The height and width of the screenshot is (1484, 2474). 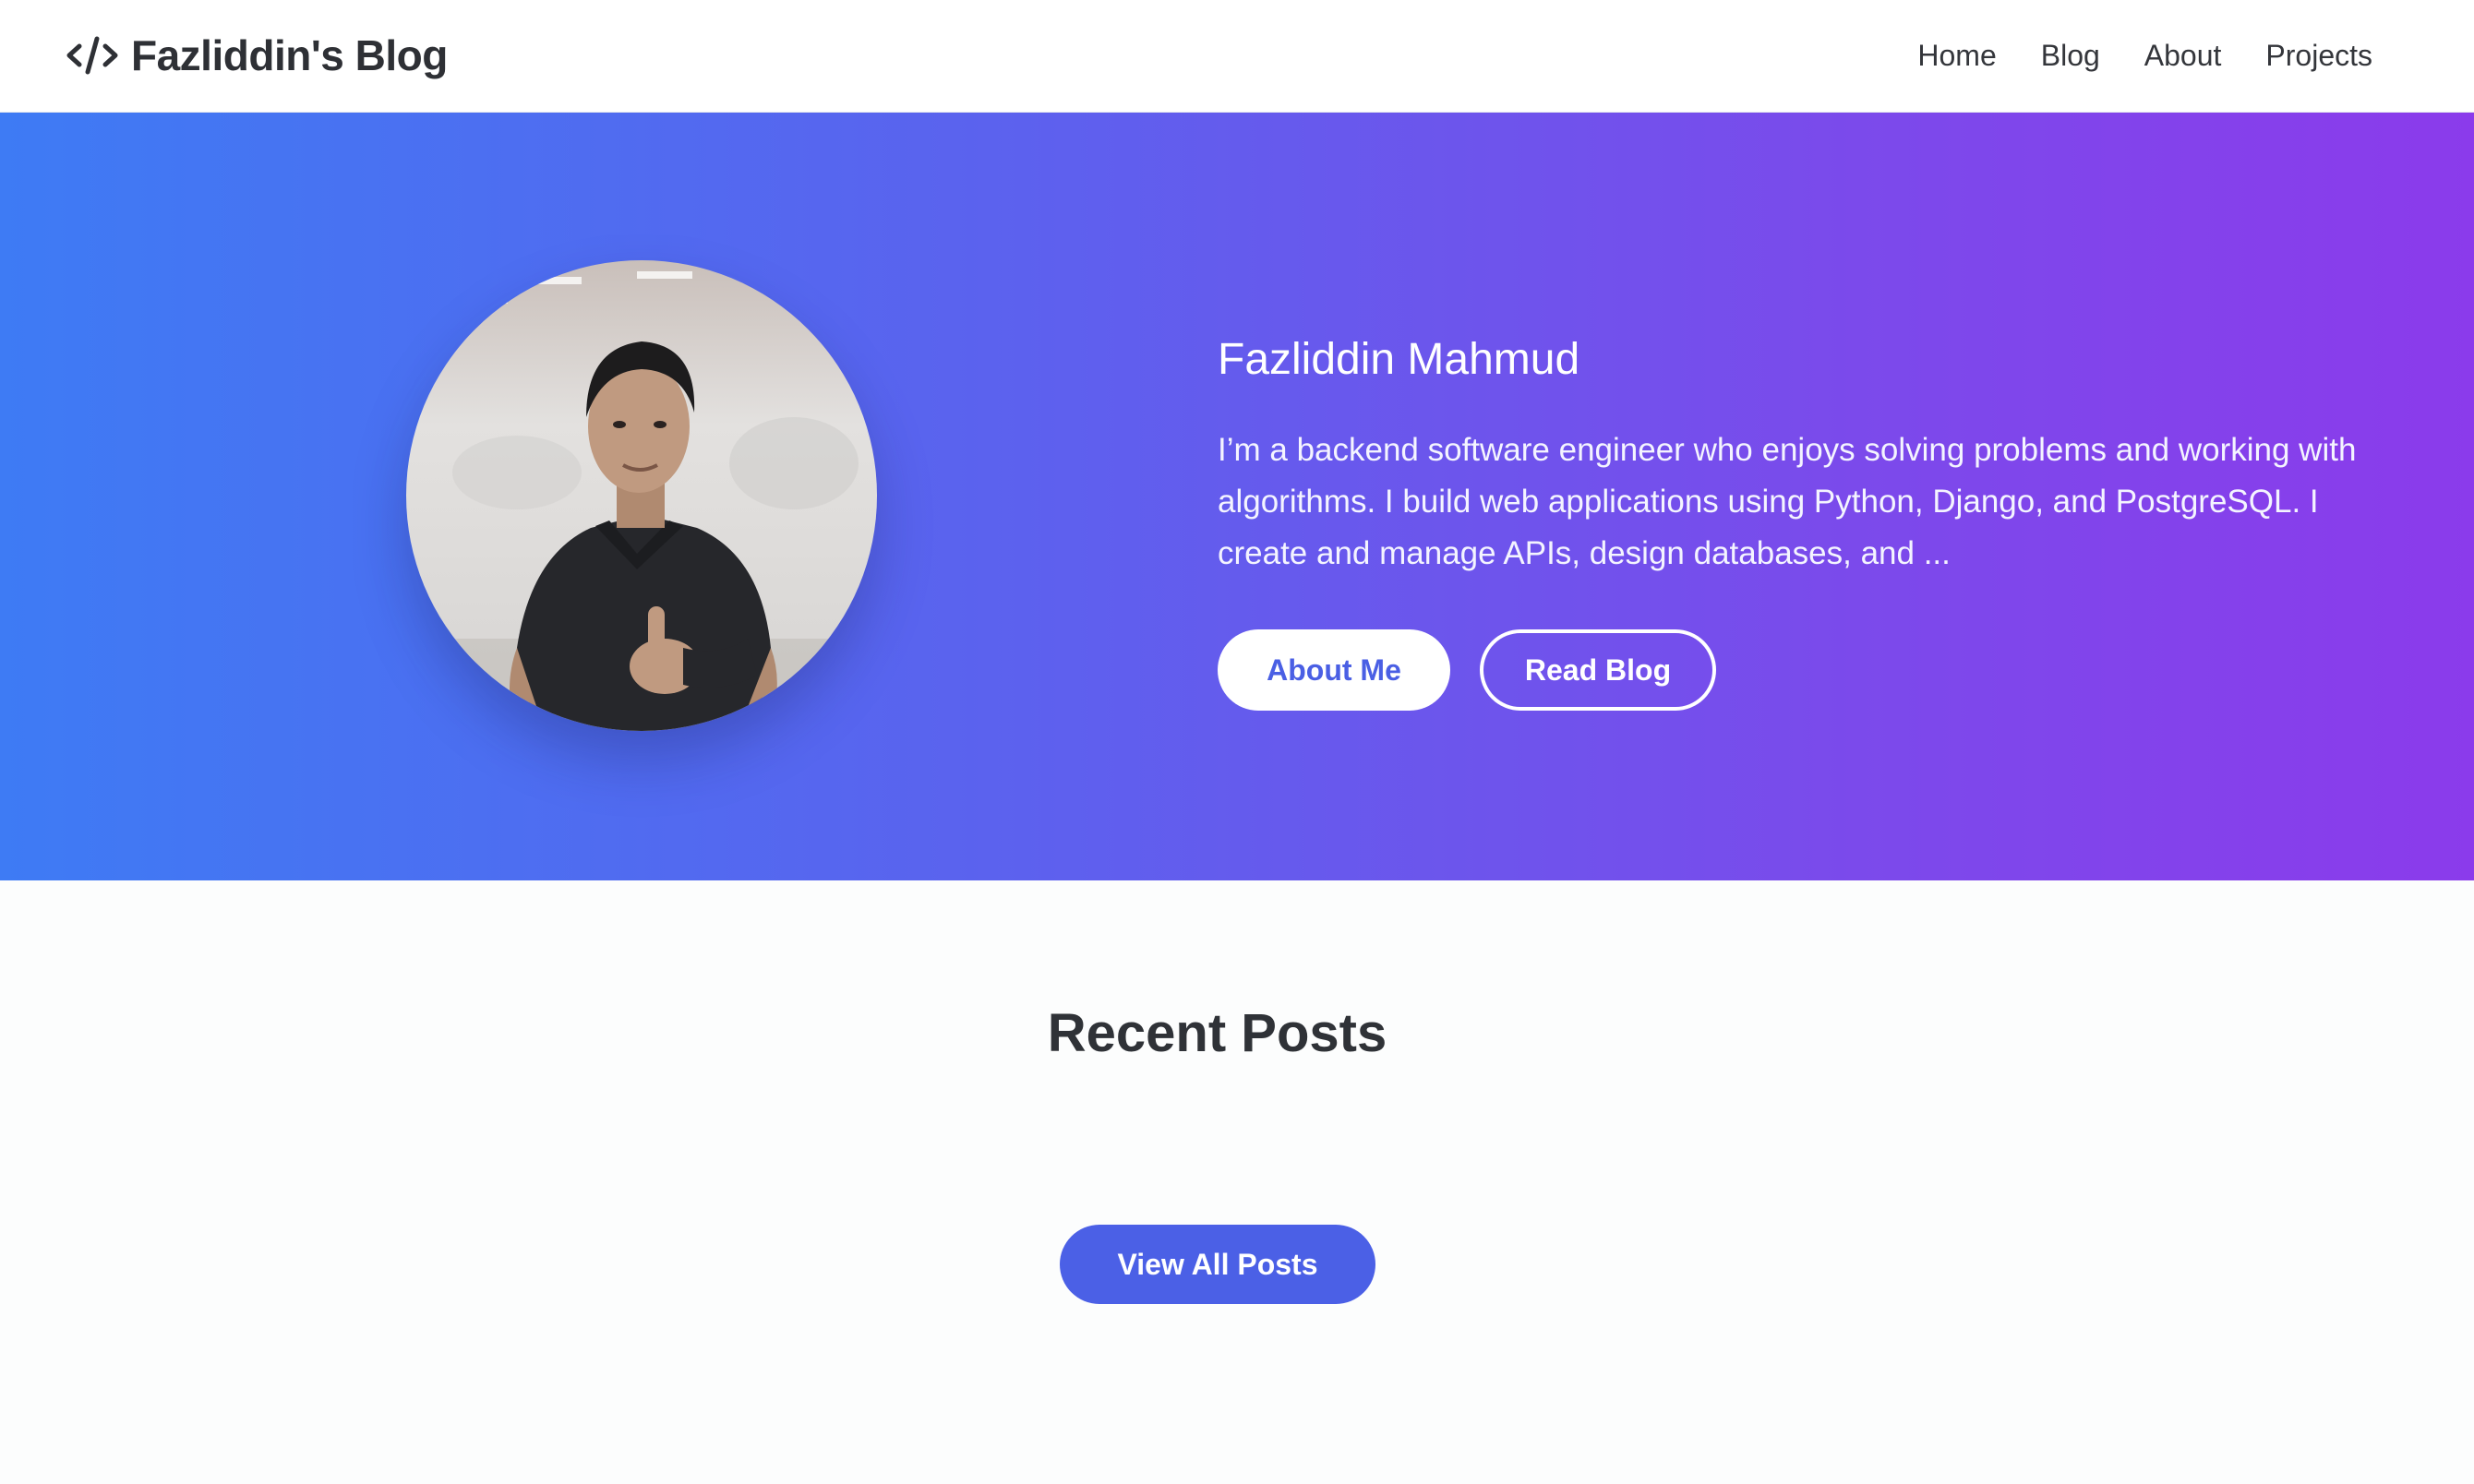 I want to click on about-me-button: About Me, so click(x=1334, y=670).